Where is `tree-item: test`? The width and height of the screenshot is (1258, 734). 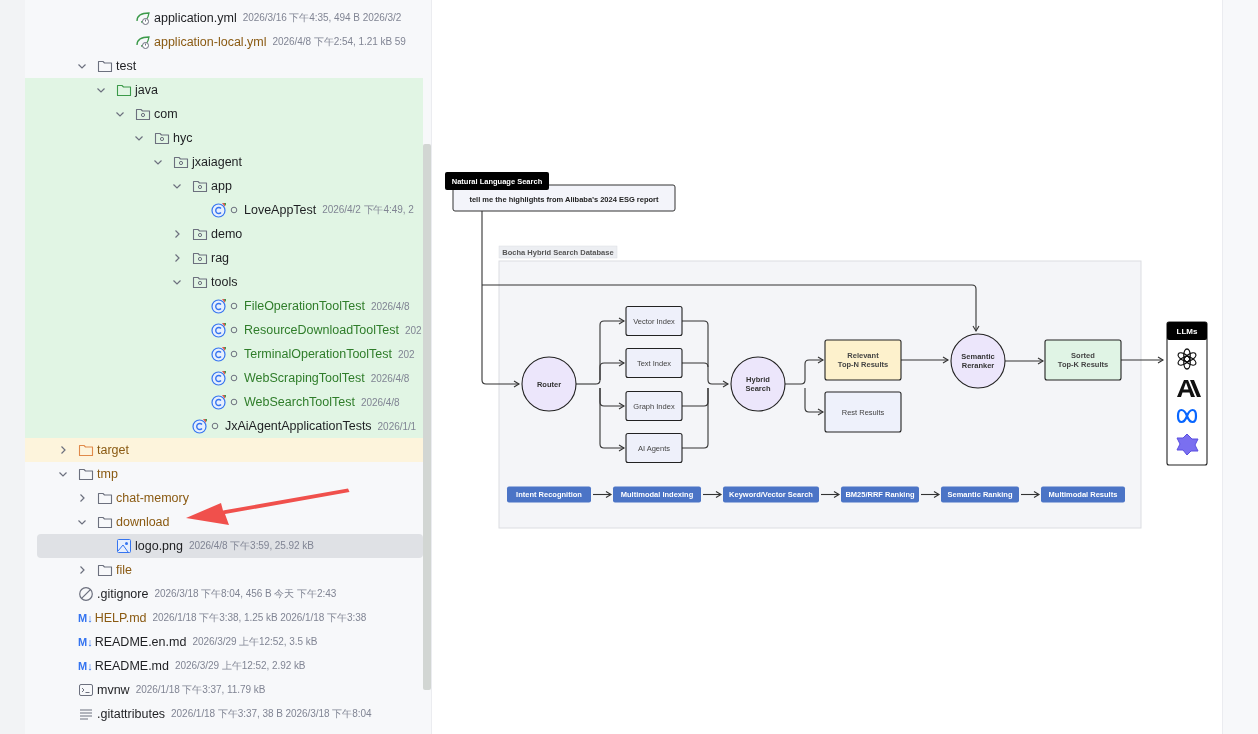 tree-item: test is located at coordinates (224, 66).